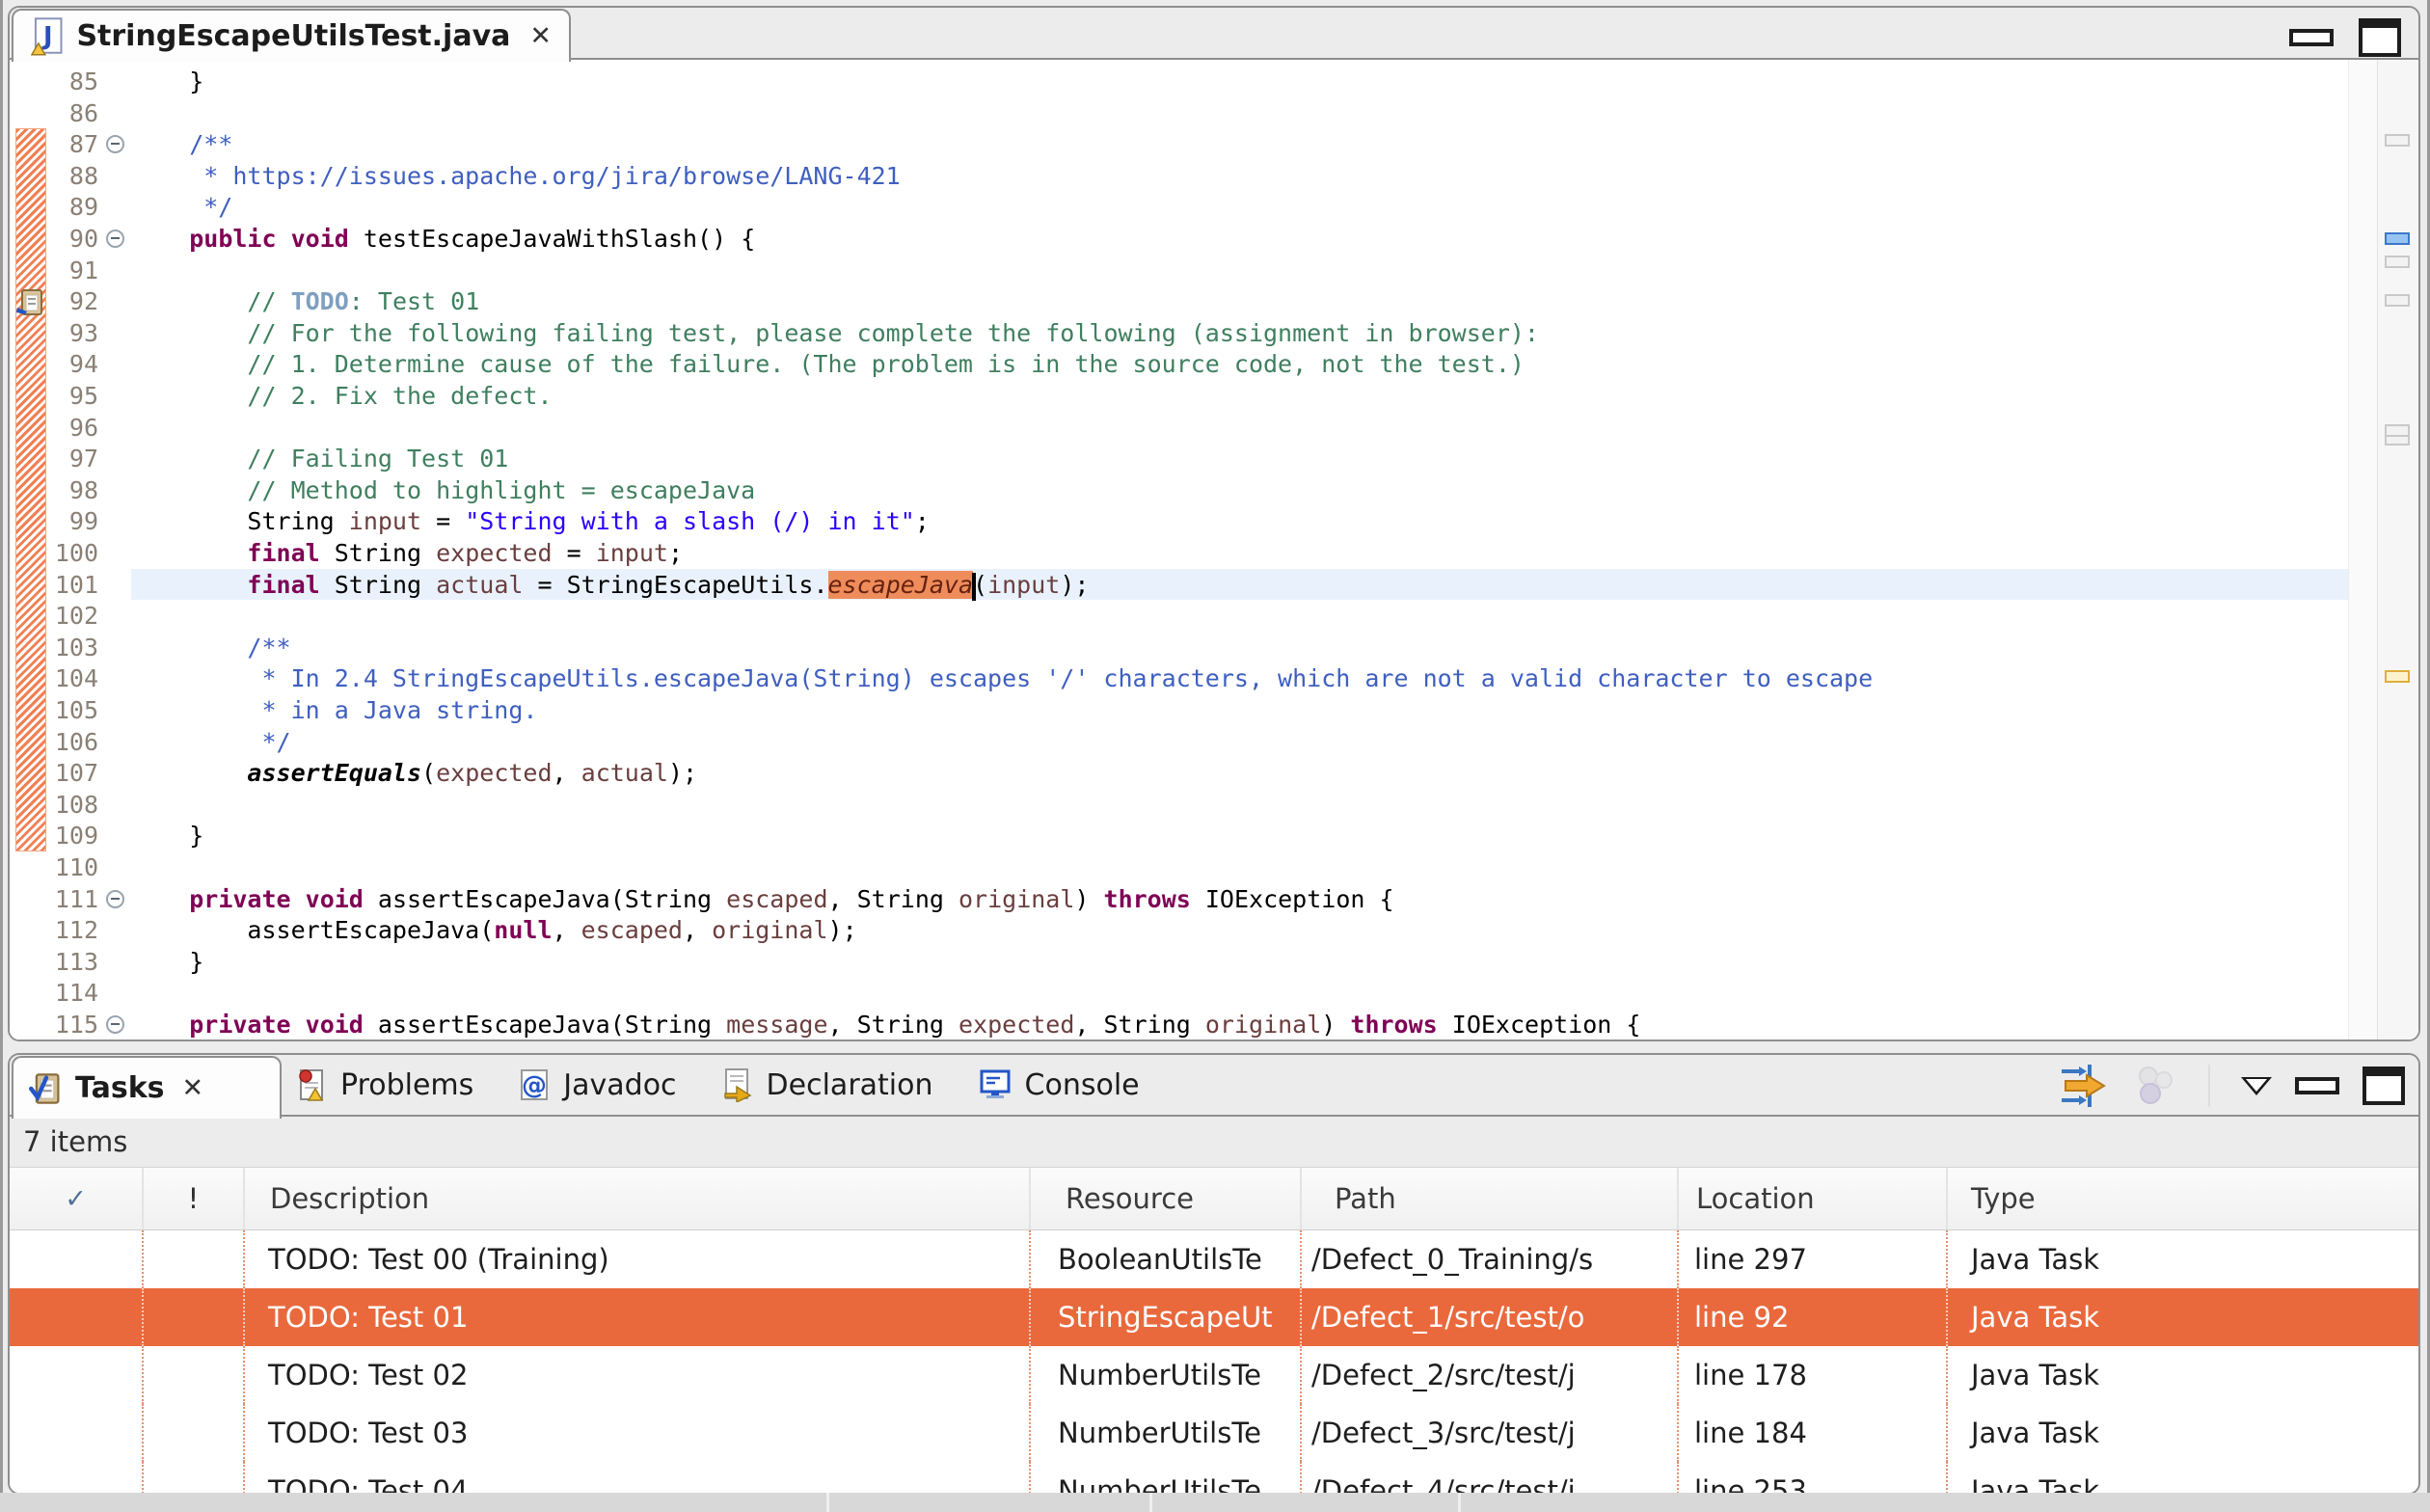 The width and height of the screenshot is (2430, 1512). I want to click on header-description: Description, so click(636, 1198).